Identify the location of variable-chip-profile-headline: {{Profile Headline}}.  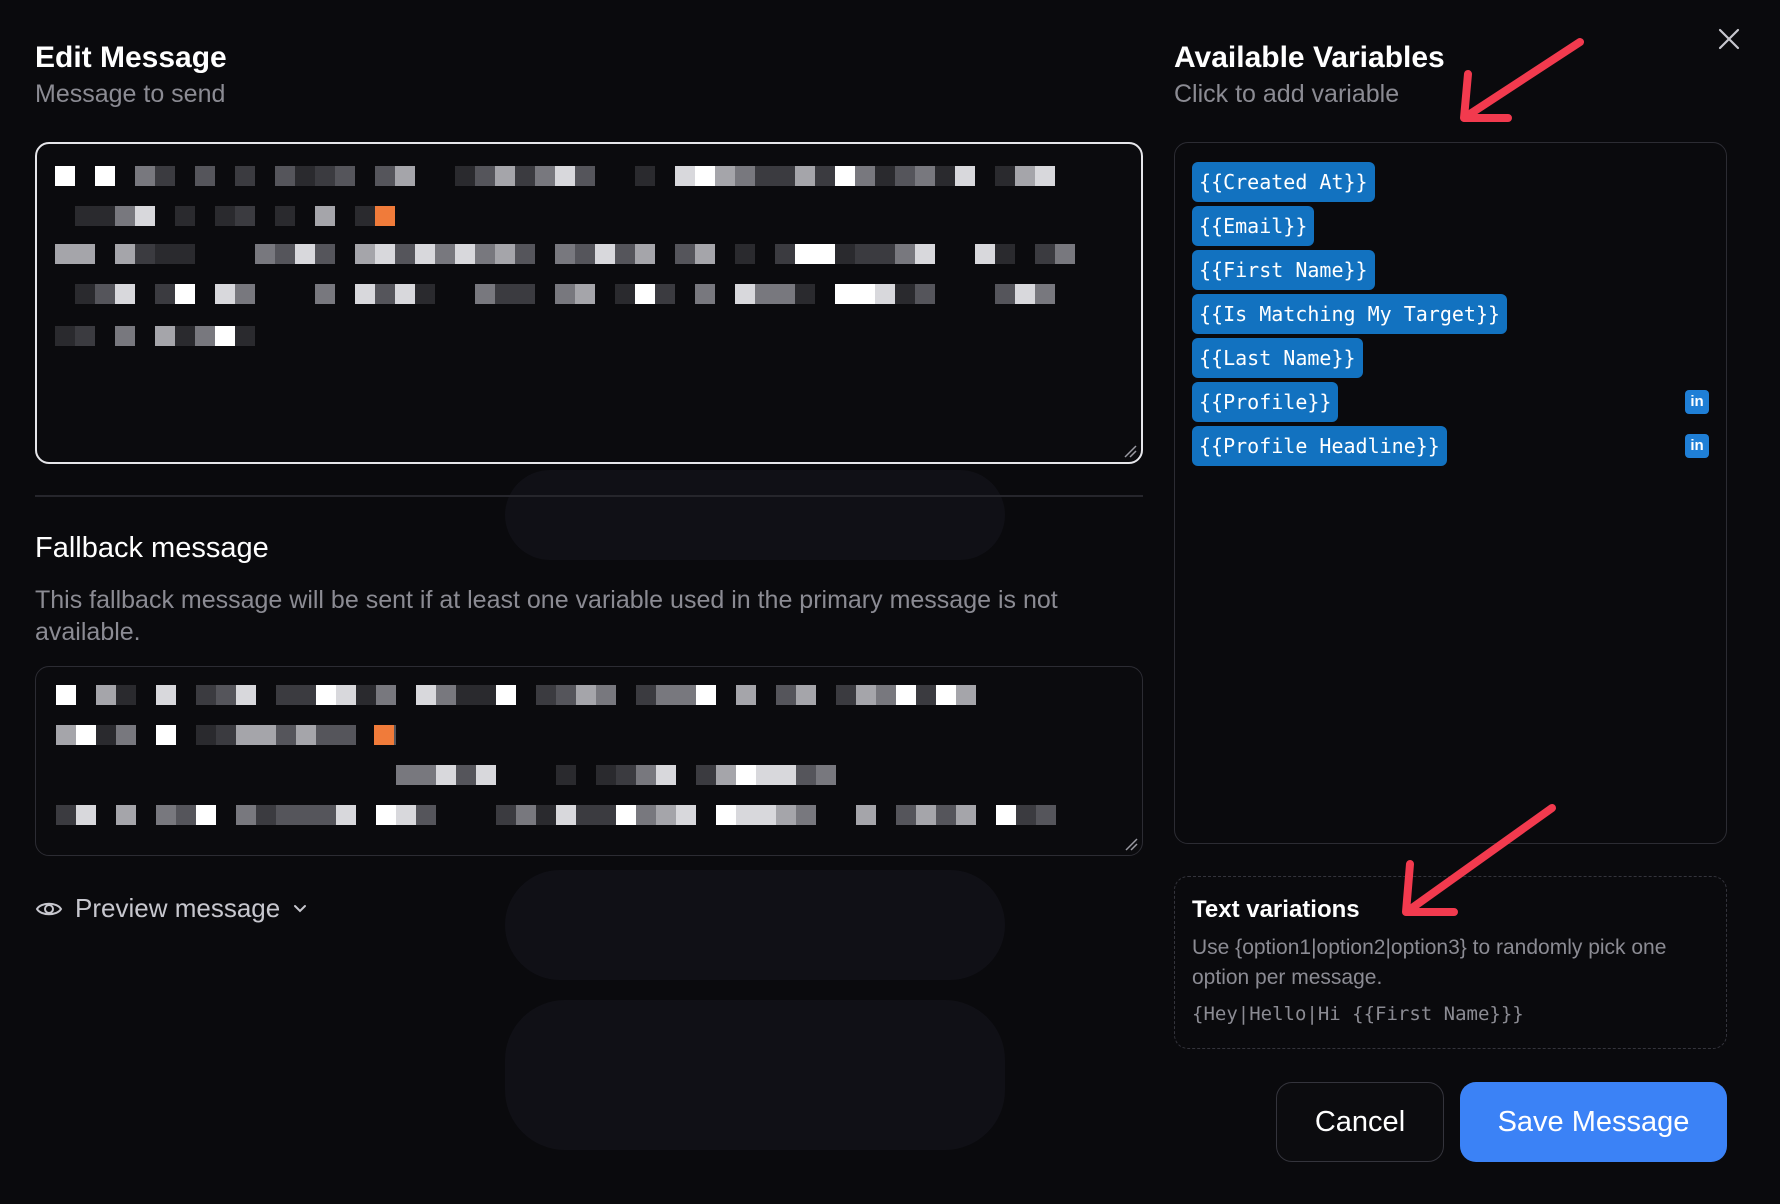
(1319, 446).